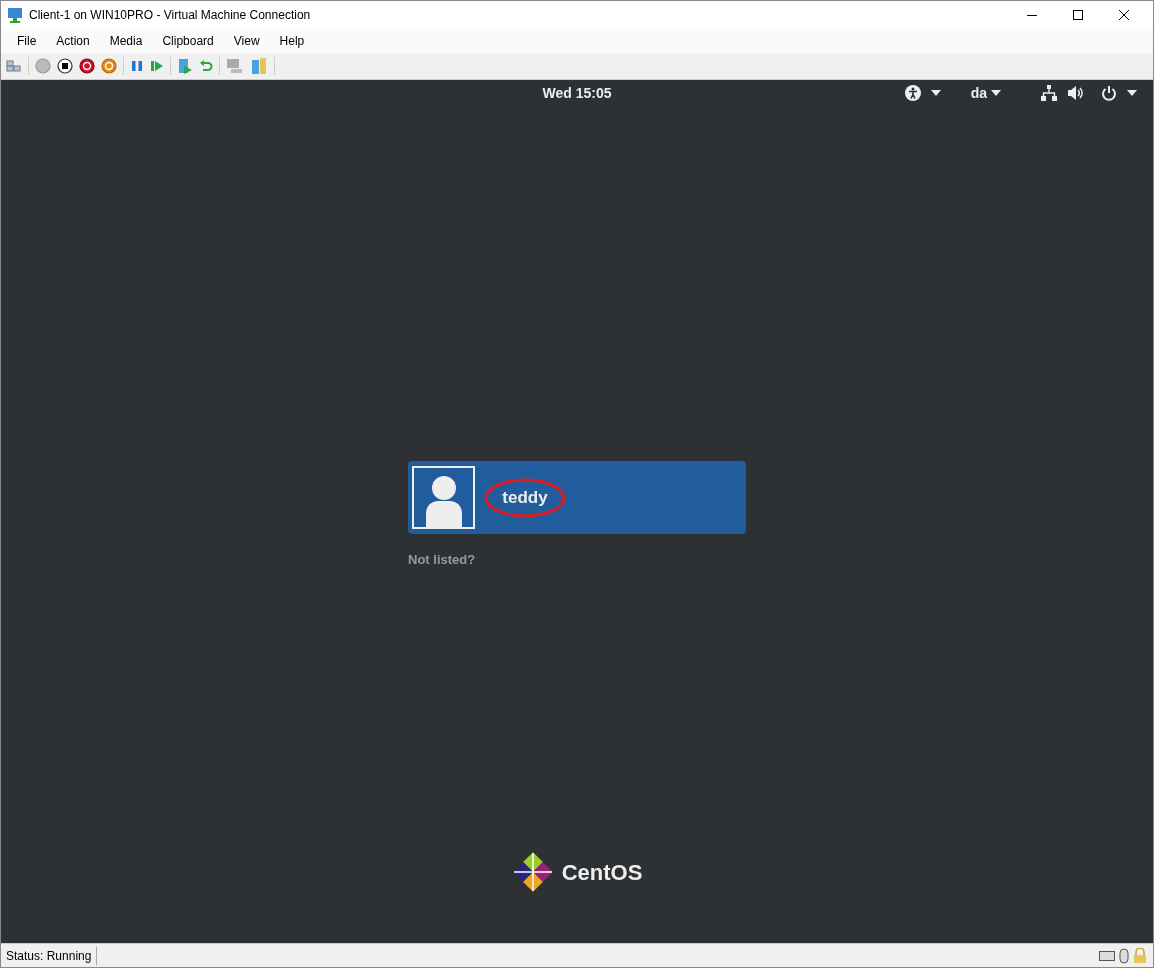 Image resolution: width=1154 pixels, height=968 pixels. Describe the element at coordinates (1109, 93) in the screenshot. I see `power-icon` at that location.